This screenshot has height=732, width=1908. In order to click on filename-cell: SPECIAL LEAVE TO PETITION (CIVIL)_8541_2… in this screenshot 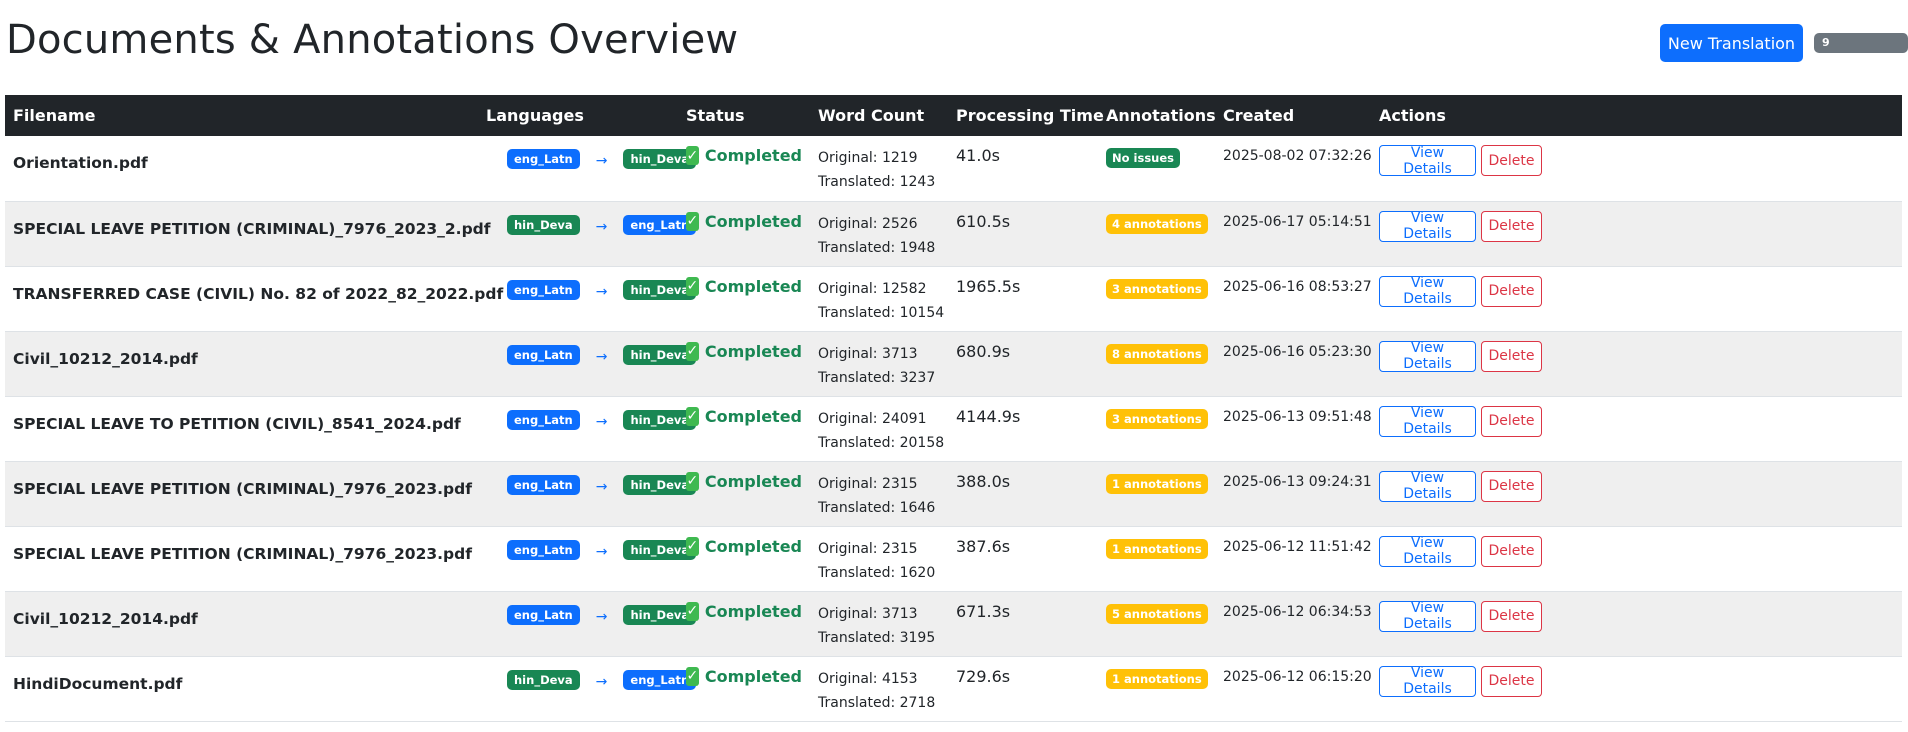, I will do `click(237, 423)`.